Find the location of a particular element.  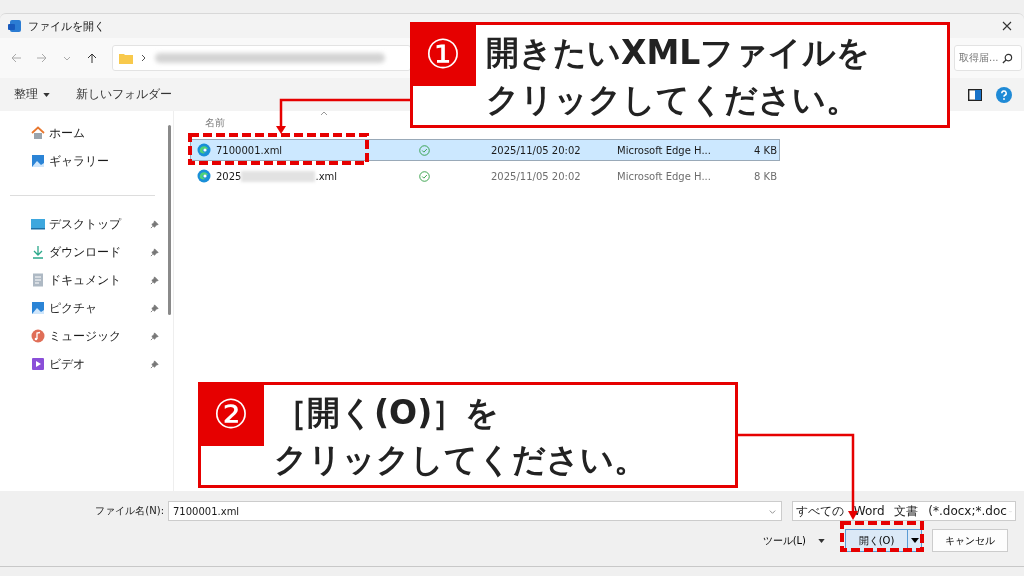

file-type-dropdown: すべての Word 文書 (*.docx;*.doc is located at coordinates (904, 511).